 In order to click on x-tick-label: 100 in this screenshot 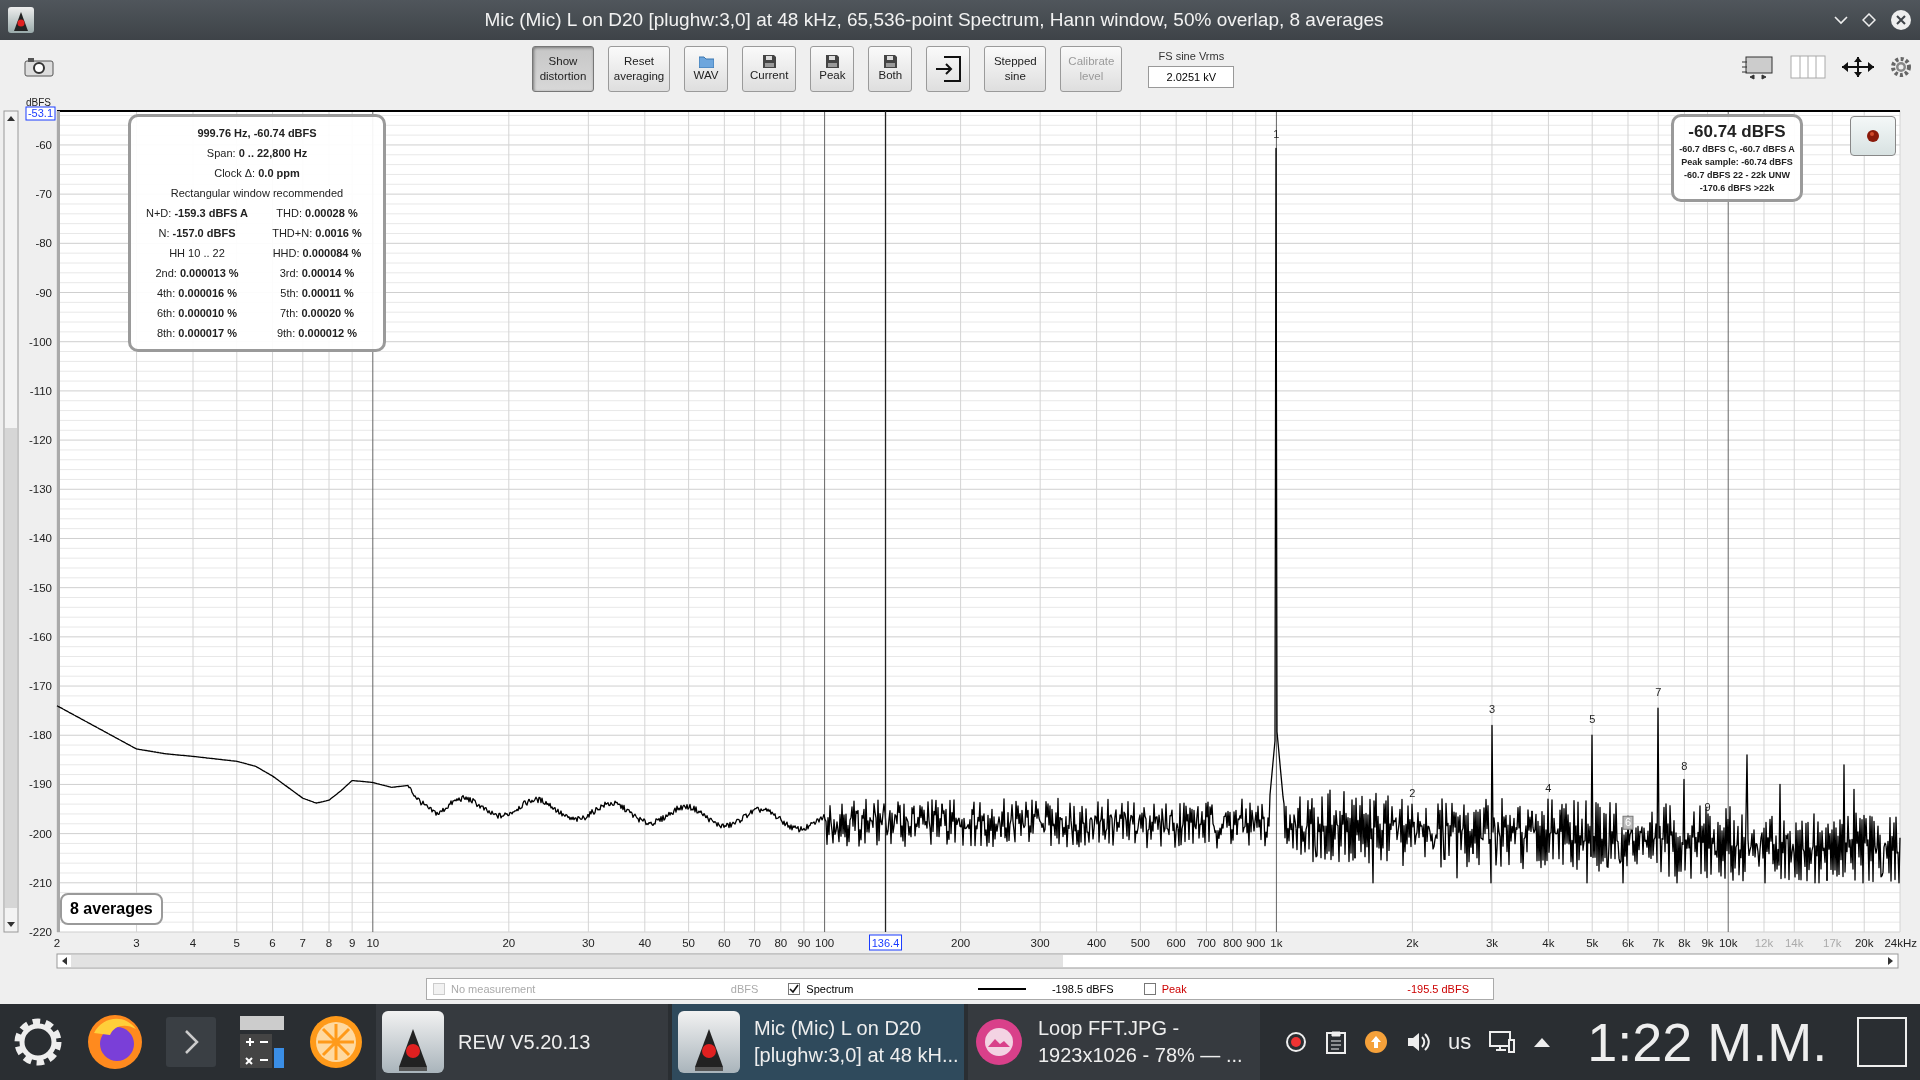, I will do `click(825, 943)`.